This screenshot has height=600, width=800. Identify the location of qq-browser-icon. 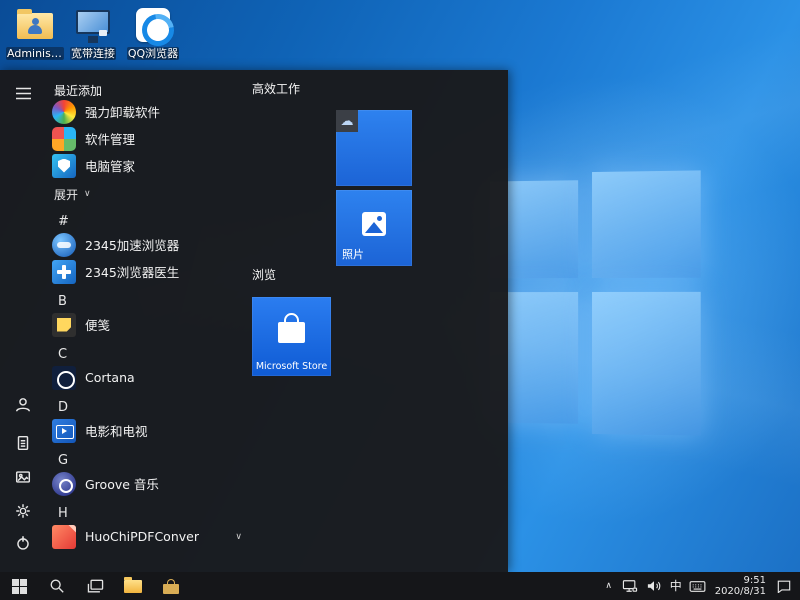
(153, 25).